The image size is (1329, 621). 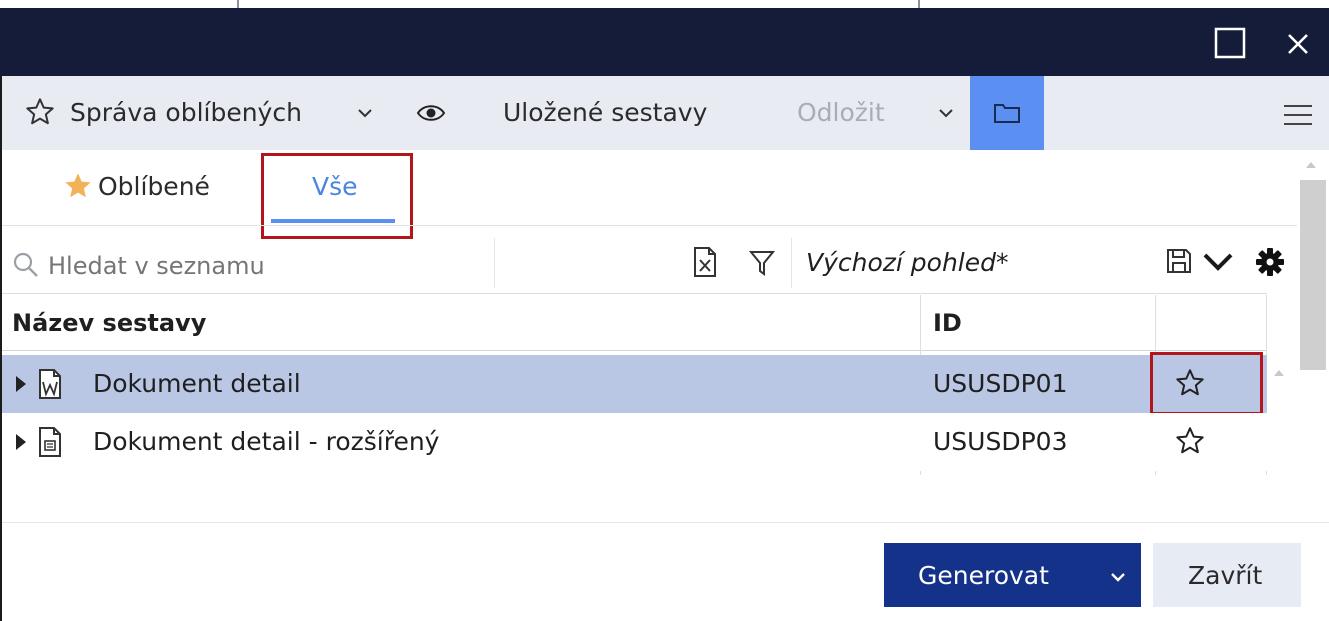 What do you see at coordinates (1270, 262) in the screenshot?
I see `gear-icon` at bounding box center [1270, 262].